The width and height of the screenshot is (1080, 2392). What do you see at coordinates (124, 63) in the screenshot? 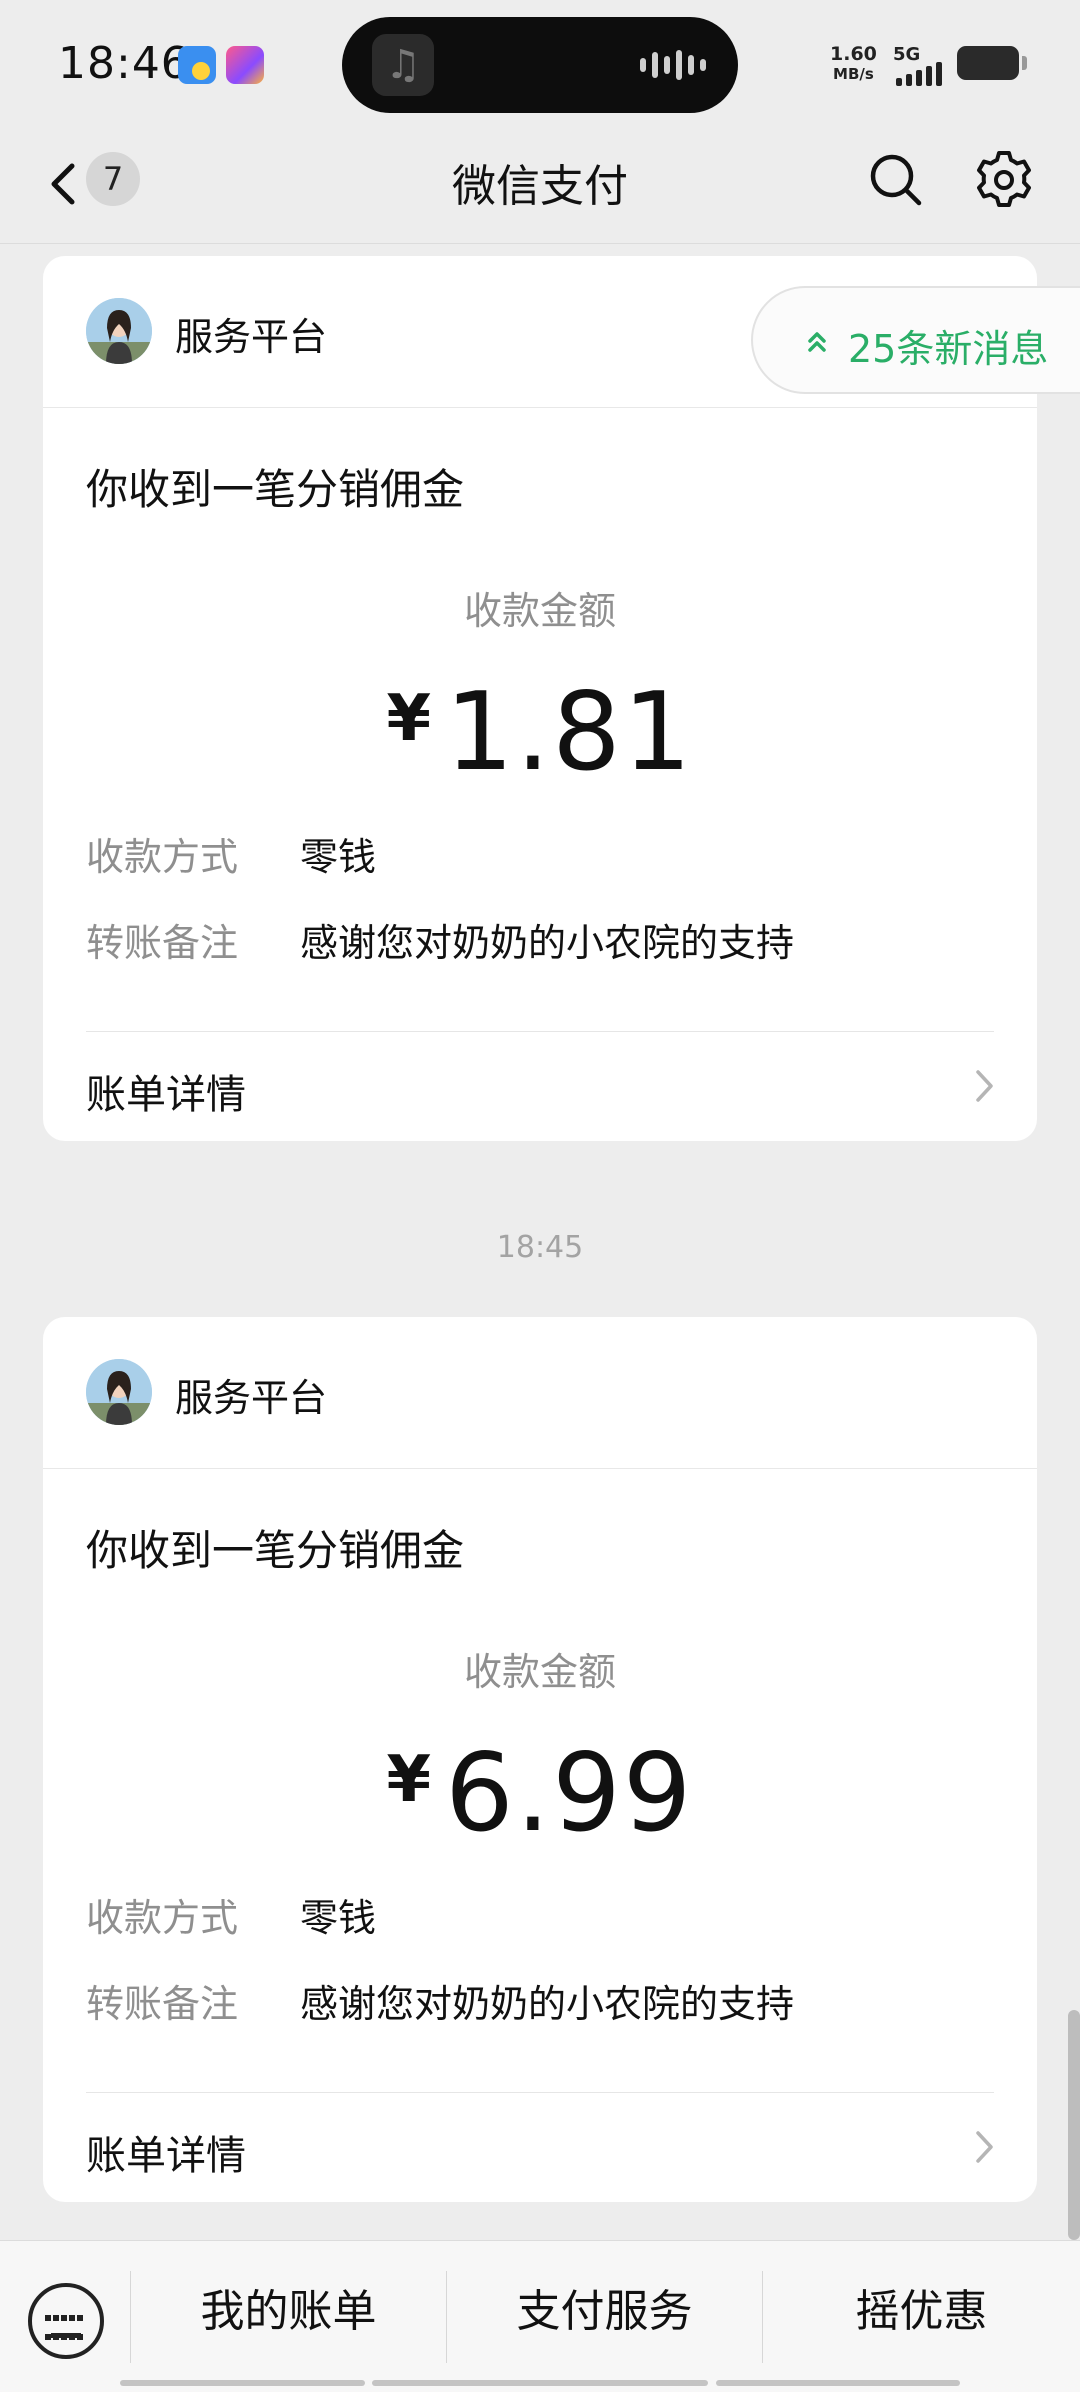
I see `status-time: 18:46` at bounding box center [124, 63].